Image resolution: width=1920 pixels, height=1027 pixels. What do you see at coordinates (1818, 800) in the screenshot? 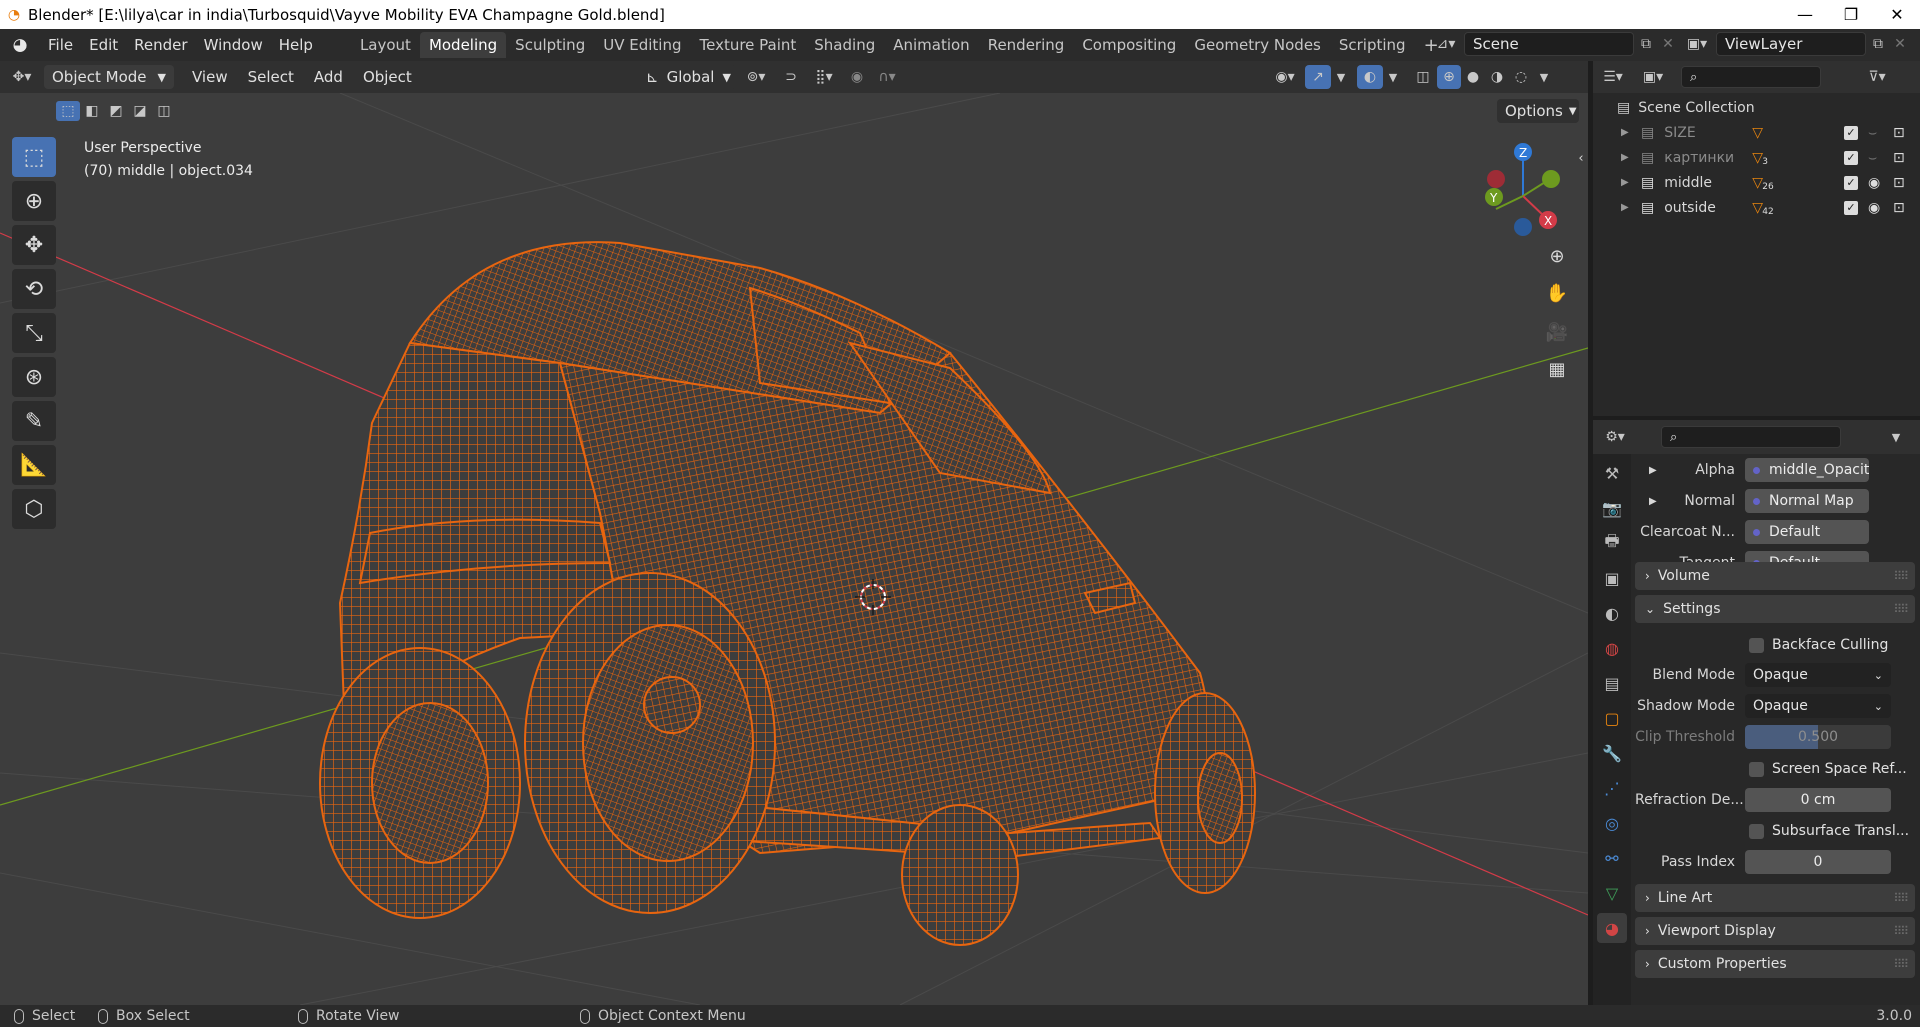
I see `refraction-depth-field: 0 cm` at bounding box center [1818, 800].